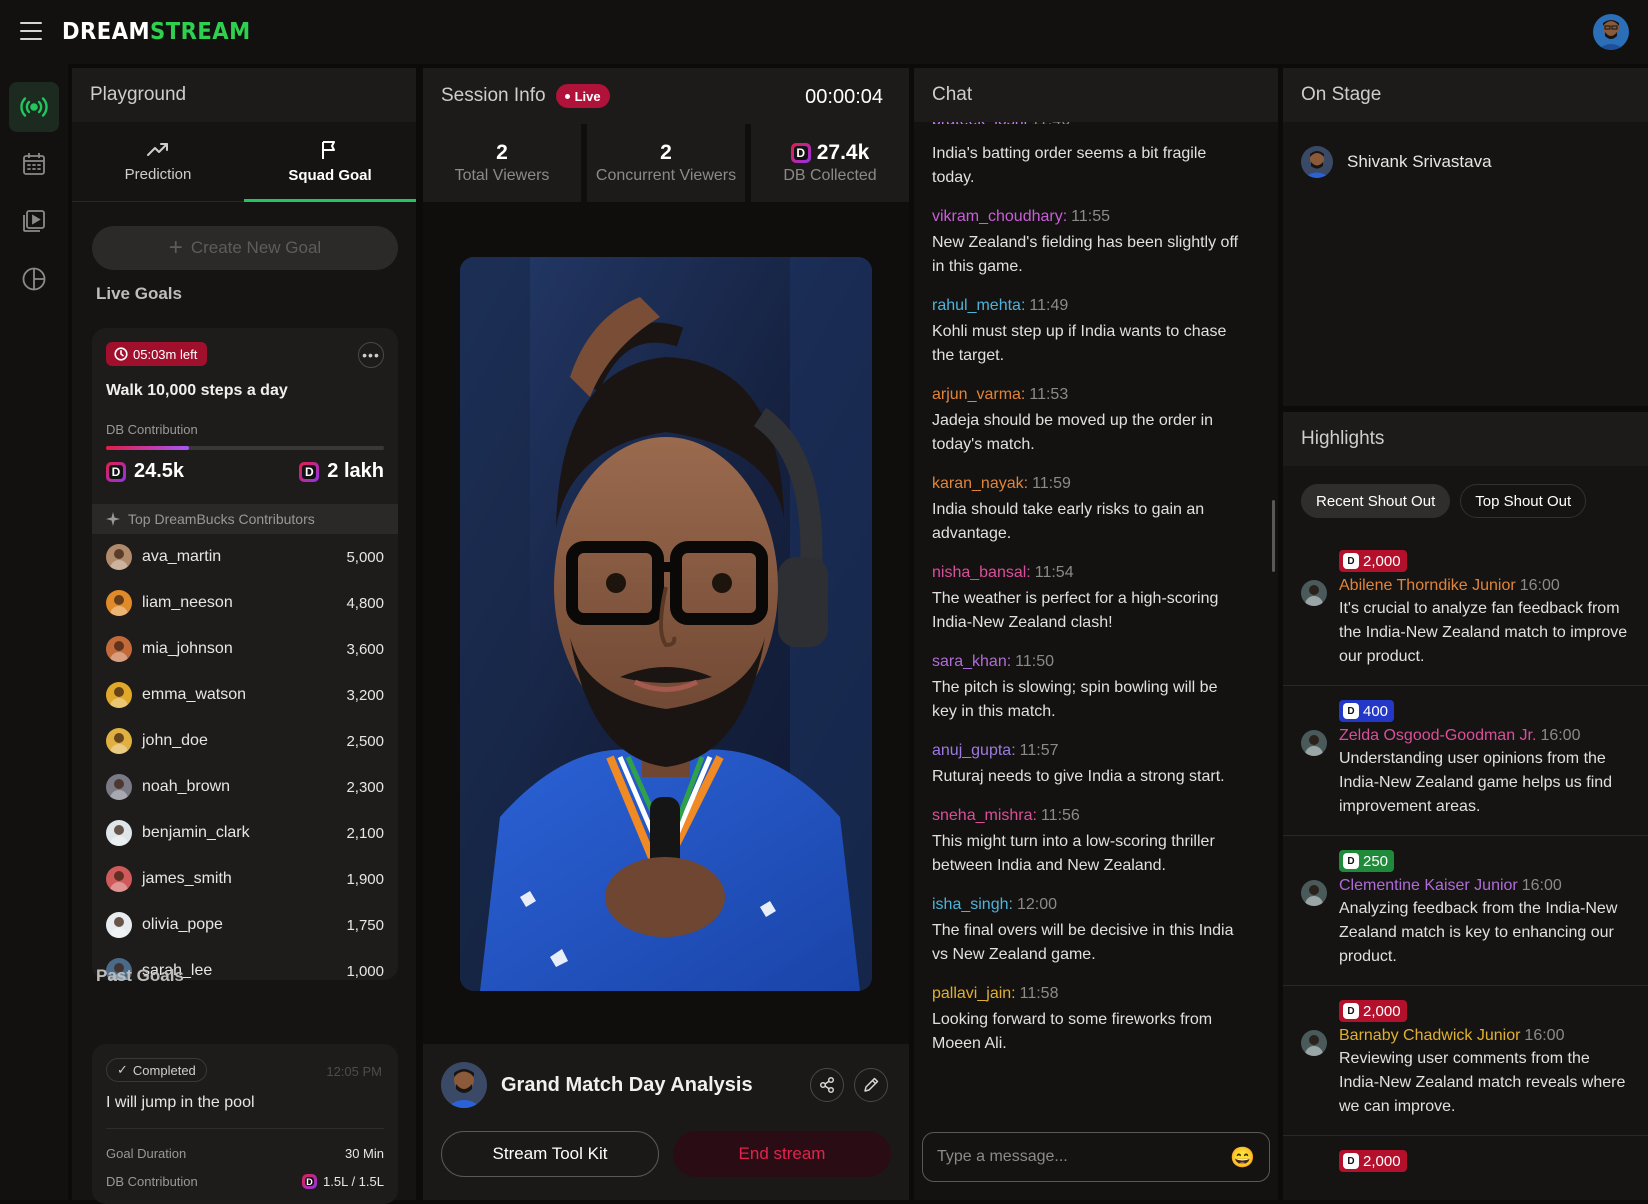 The height and width of the screenshot is (1204, 1648). I want to click on end-stream-button: End stream, so click(782, 1154).